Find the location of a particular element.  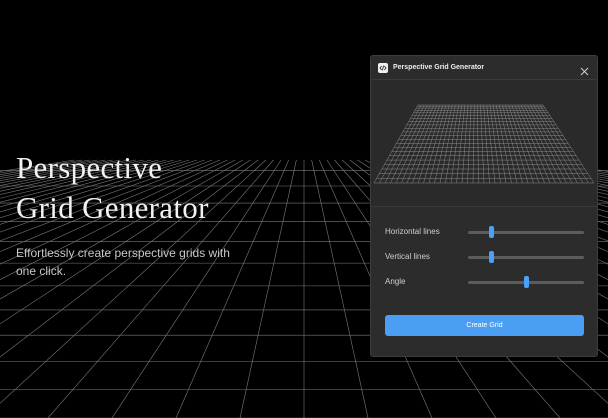

vertical-lines-control: Vertical lines is located at coordinates (485, 257).